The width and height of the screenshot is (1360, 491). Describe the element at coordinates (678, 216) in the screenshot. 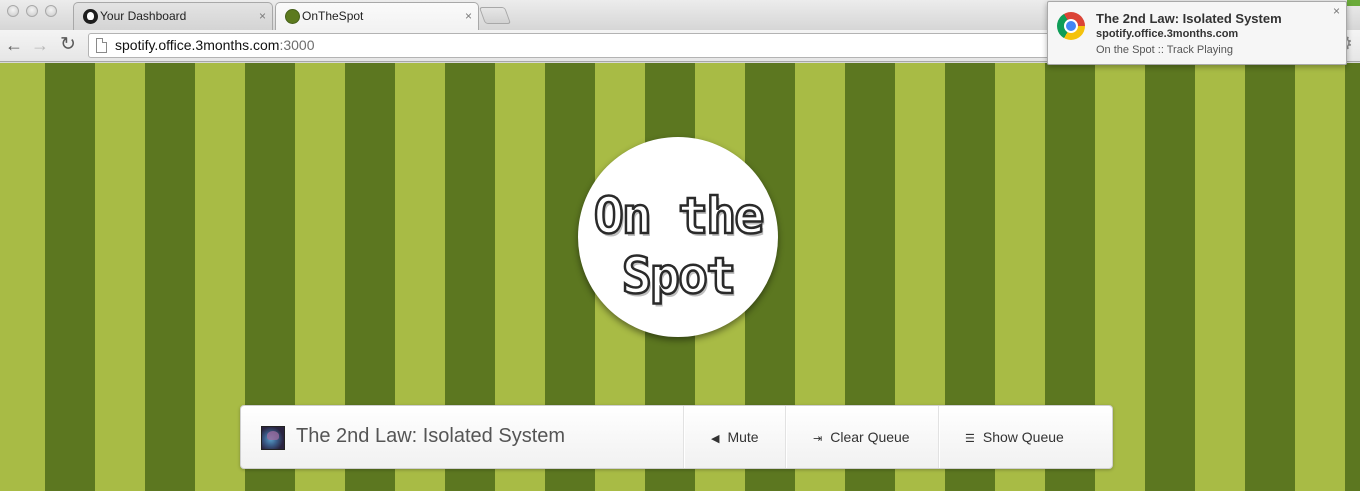

I see `logo-line-1: On the` at that location.